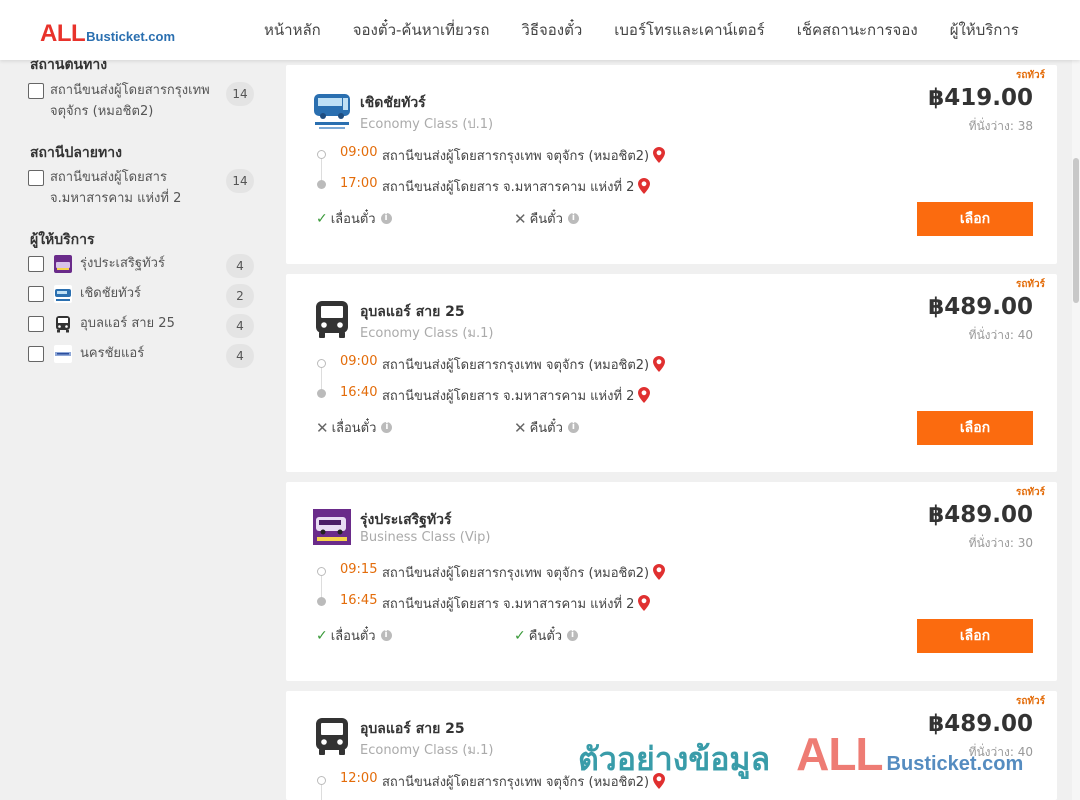 This screenshot has height=800, width=1080. What do you see at coordinates (425, 537) in the screenshot?
I see `bus-class: Business Class (Vip)` at bounding box center [425, 537].